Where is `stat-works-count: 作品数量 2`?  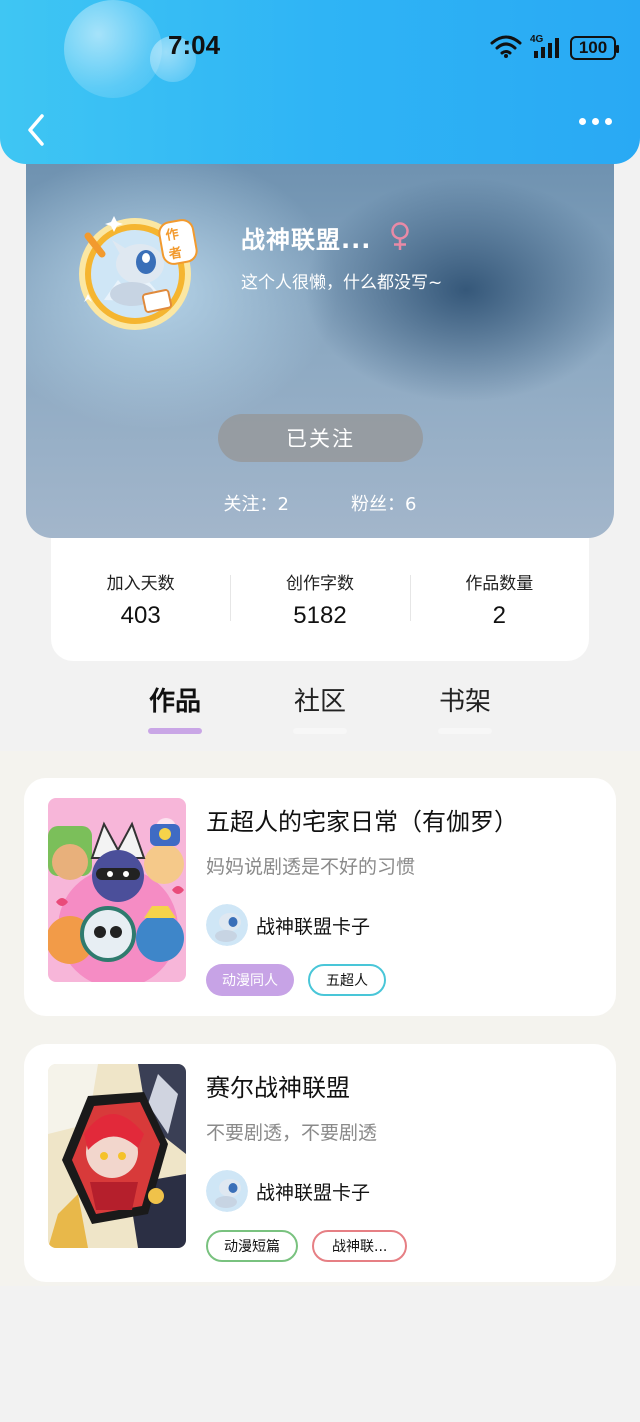 stat-works-count: 作品数量 2 is located at coordinates (499, 599).